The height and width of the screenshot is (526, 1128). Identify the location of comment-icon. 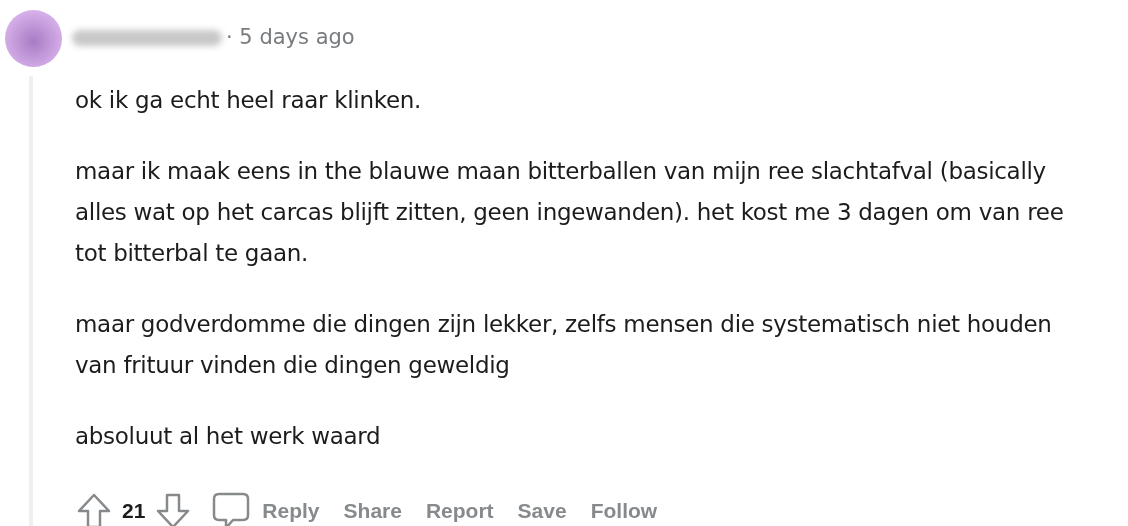
(231, 509).